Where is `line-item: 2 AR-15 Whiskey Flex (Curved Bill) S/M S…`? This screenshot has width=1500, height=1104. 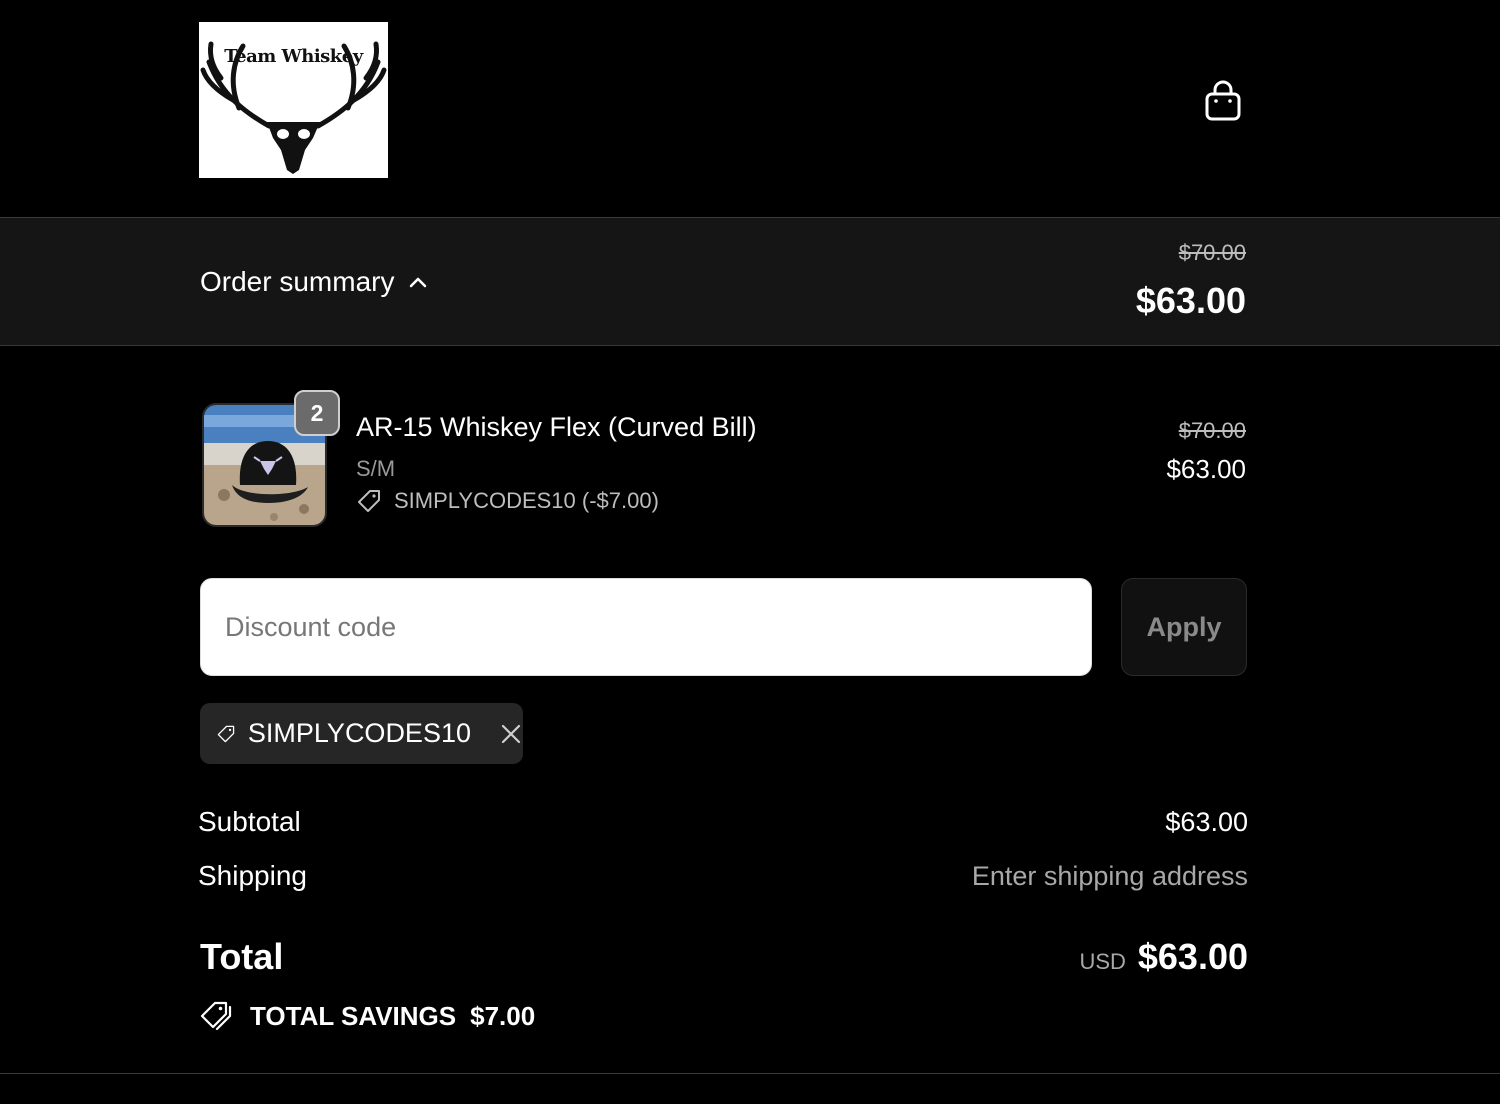 line-item: 2 AR-15 Whiskey Flex (Curved Bill) S/M S… is located at coordinates (724, 460).